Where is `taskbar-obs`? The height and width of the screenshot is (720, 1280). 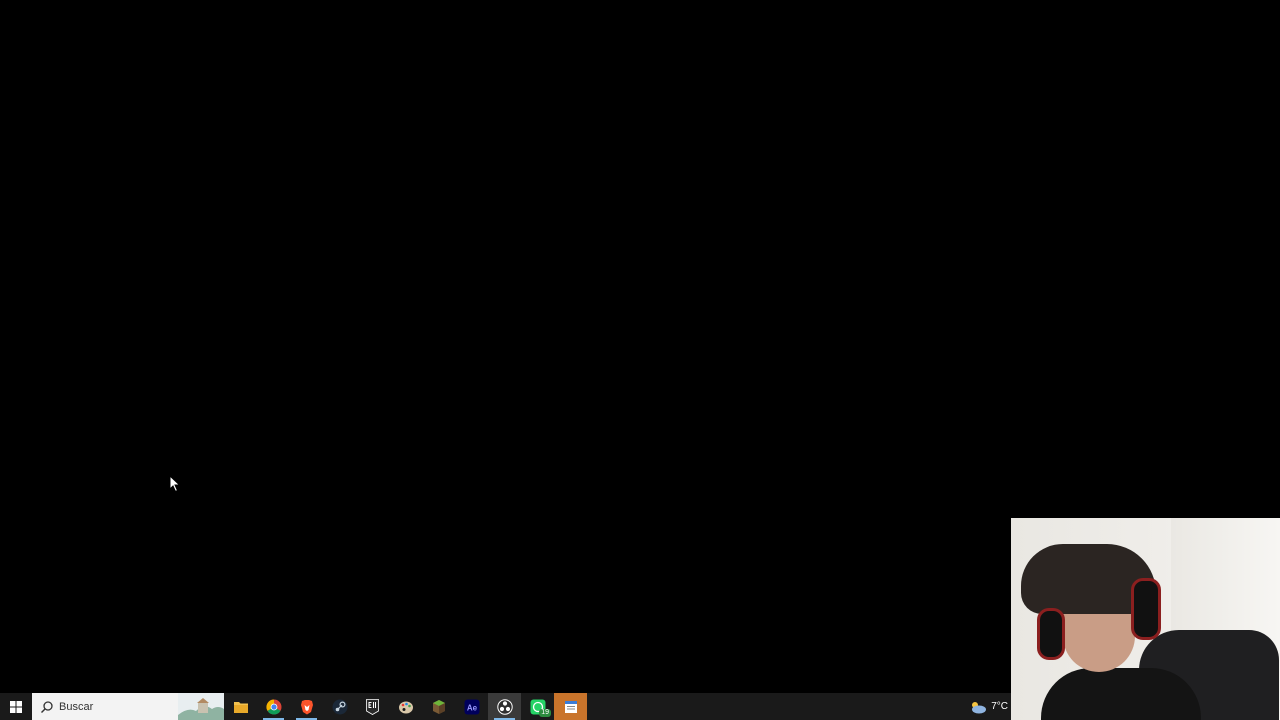 taskbar-obs is located at coordinates (504, 706).